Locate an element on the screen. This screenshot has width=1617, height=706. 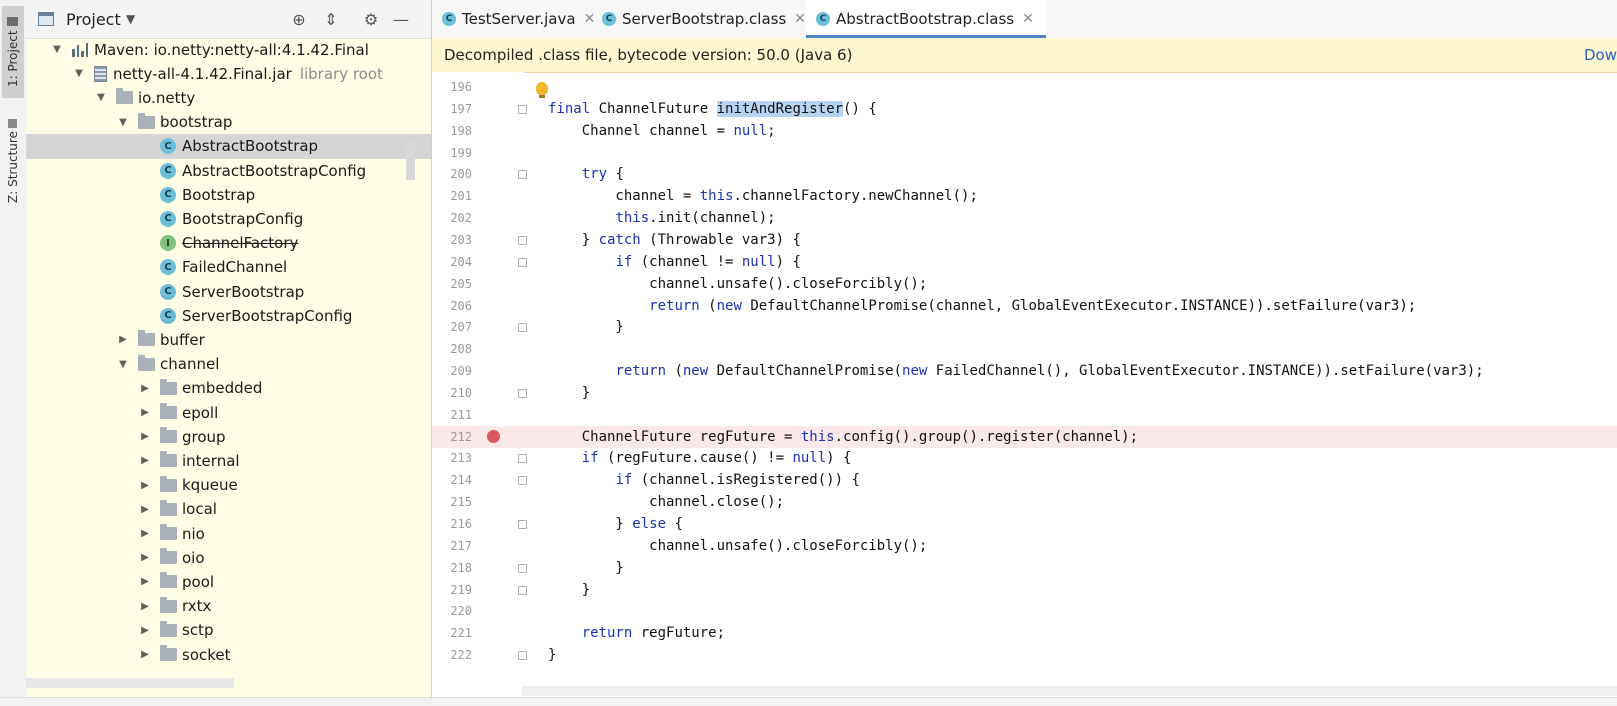
tree-item: ▶ nio is located at coordinates (228, 533).